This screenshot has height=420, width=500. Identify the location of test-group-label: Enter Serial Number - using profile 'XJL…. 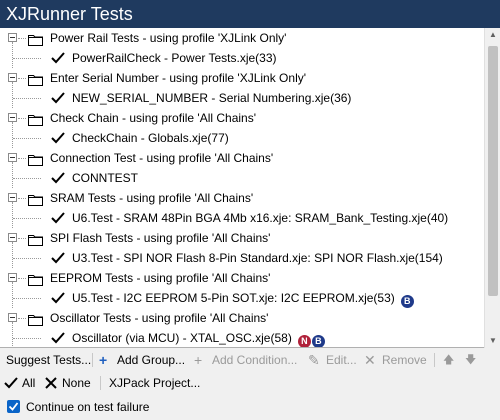
(178, 78).